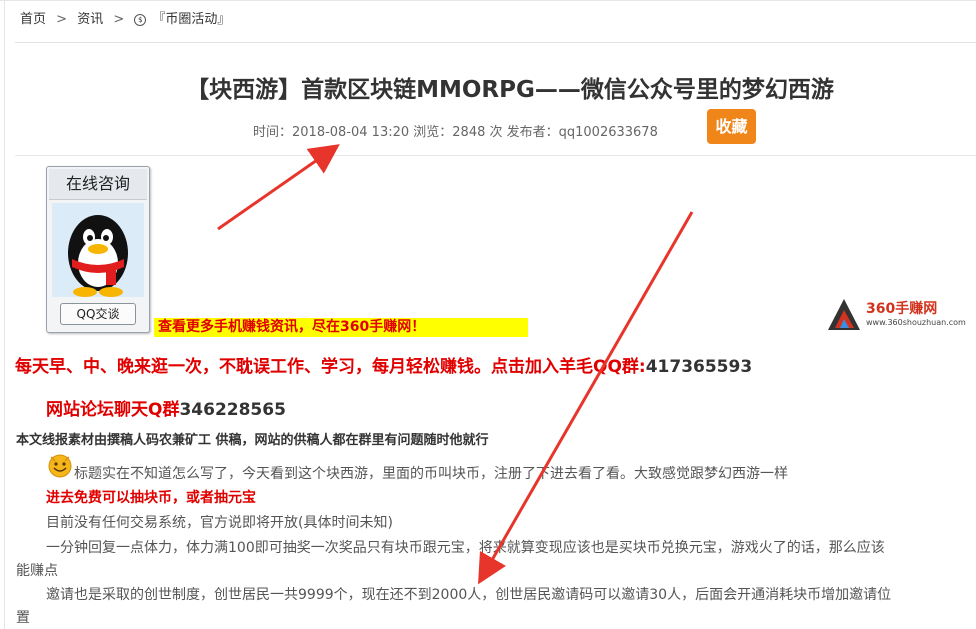 The image size is (976, 629). I want to click on breadcrumb: 首页 > 资讯 > $ 『币圈活动』, so click(131, 17).